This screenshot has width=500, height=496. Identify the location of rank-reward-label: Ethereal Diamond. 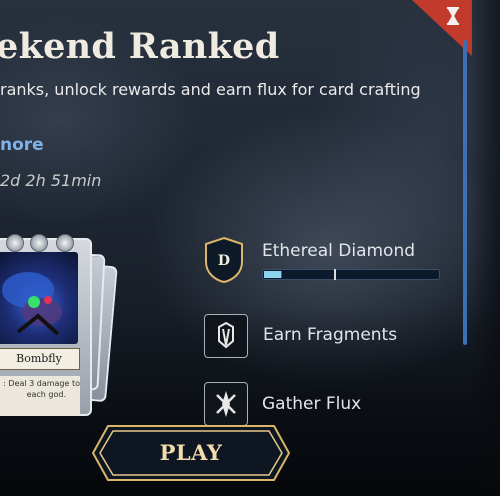
(339, 251).